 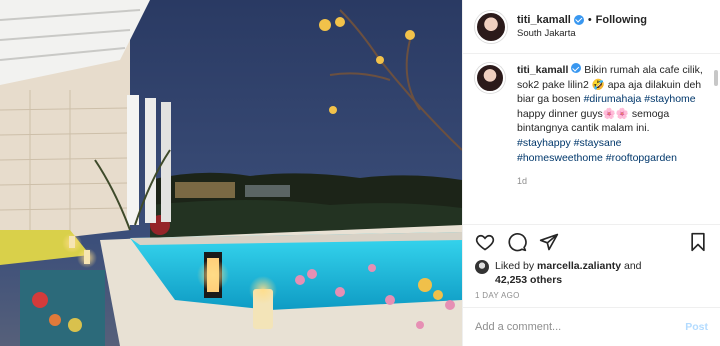 What do you see at coordinates (528, 280) in the screenshot?
I see `likes-count: 42,253 others` at bounding box center [528, 280].